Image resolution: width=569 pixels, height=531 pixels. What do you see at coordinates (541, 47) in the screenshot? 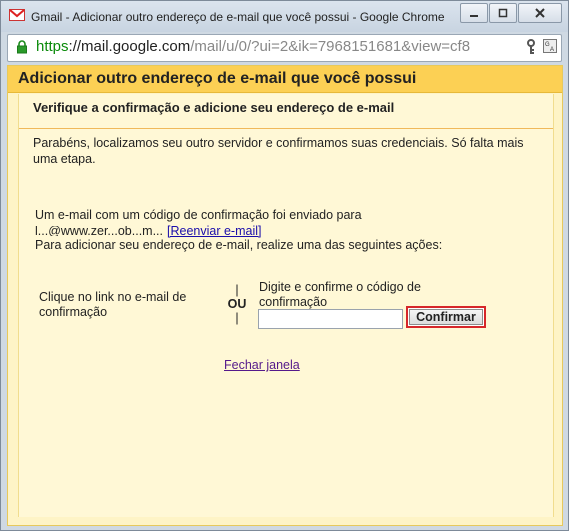
I see `address-bar-icons: G A` at bounding box center [541, 47].